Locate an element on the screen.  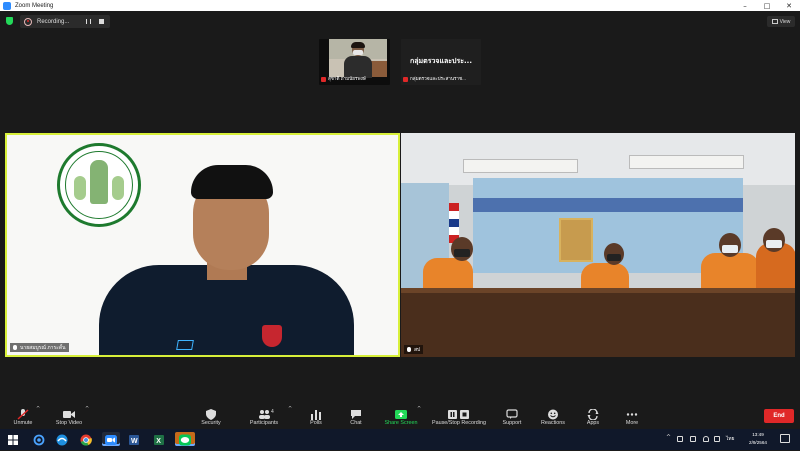
excel-icon: X is located at coordinates (159, 439).